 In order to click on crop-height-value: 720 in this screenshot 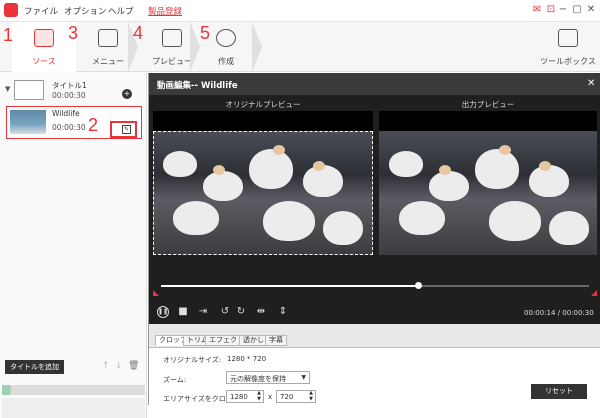, I will do `click(287, 397)`.